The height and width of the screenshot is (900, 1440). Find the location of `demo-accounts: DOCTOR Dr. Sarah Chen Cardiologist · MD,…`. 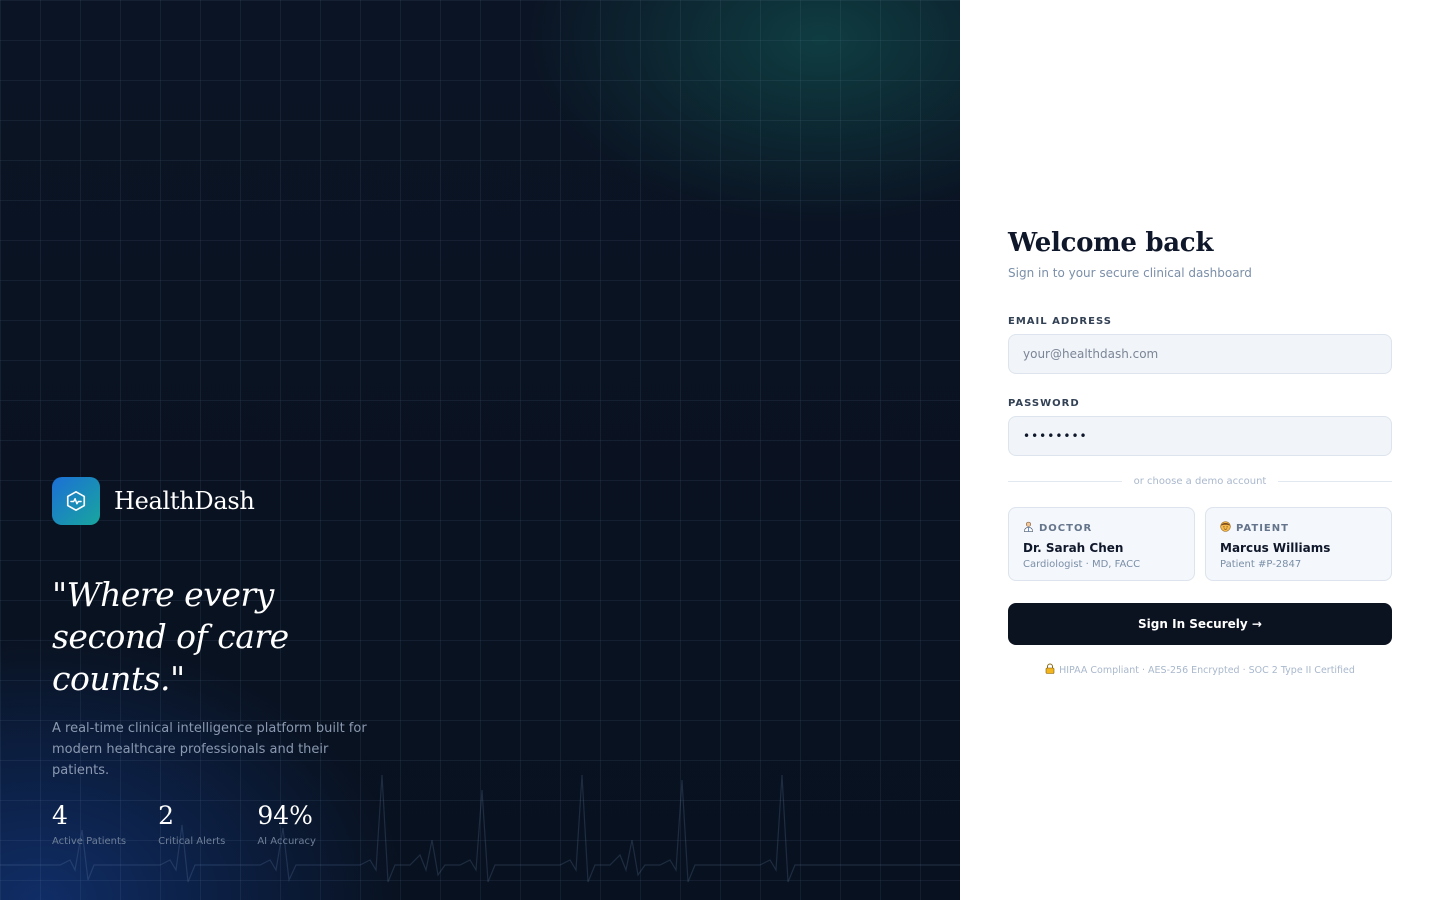

demo-accounts: DOCTOR Dr. Sarah Chen Cardiologist · MD,… is located at coordinates (1200, 544).